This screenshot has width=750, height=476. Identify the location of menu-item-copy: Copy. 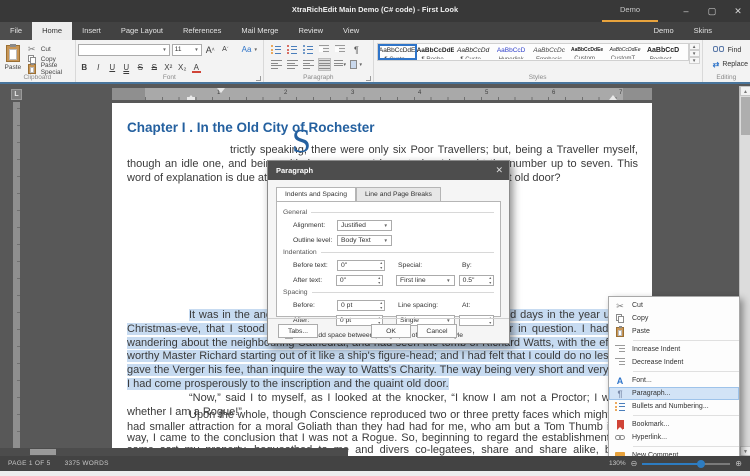
(674, 318).